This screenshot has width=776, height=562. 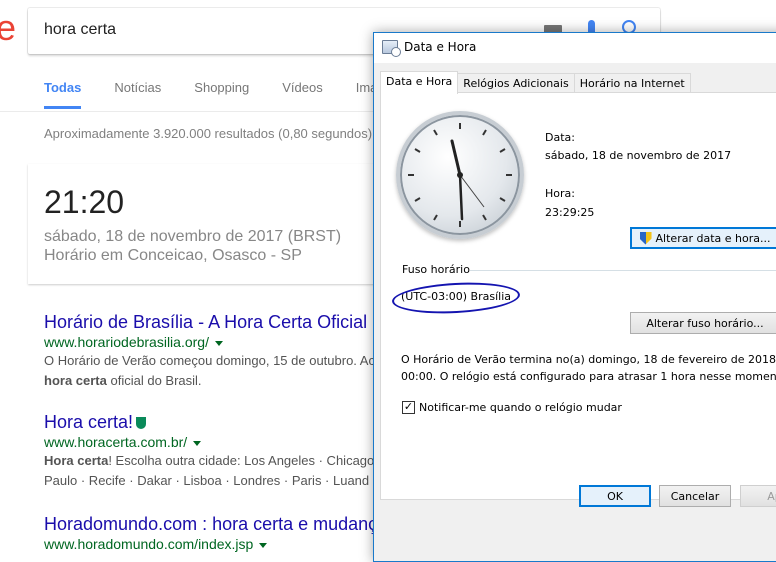 What do you see at coordinates (80, 30) in the screenshot?
I see `search-input: hora certa` at bounding box center [80, 30].